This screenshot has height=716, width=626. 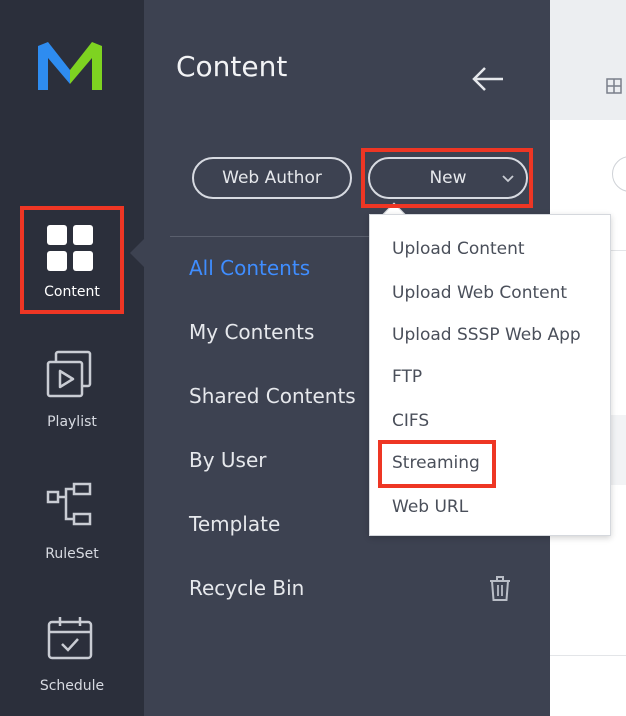 What do you see at coordinates (249, 268) in the screenshot?
I see `nav-all-contents: All Contents` at bounding box center [249, 268].